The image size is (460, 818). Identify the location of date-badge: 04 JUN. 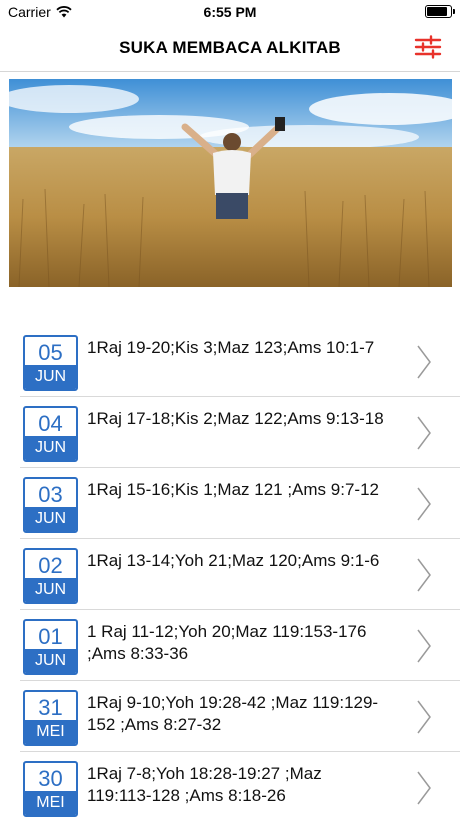
(50, 434).